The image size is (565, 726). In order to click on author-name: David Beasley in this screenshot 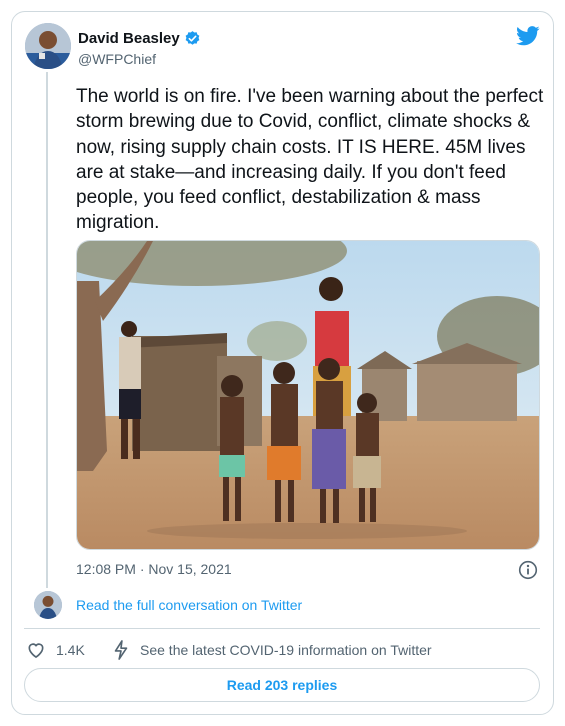, I will do `click(129, 38)`.